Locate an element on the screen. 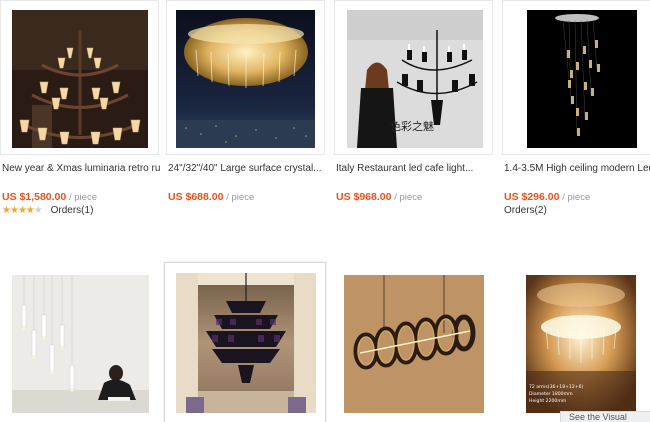 The image size is (650, 422). image-caption-line: Height 2200mm is located at coordinates (548, 401).